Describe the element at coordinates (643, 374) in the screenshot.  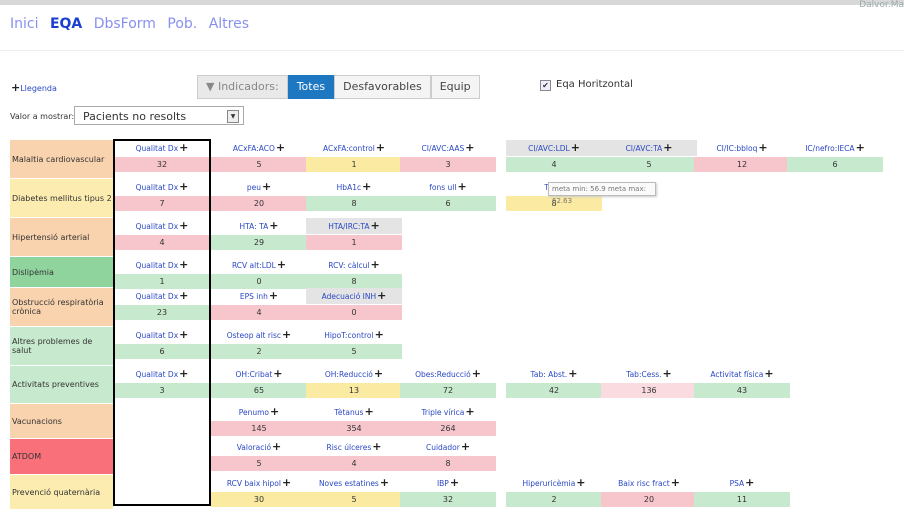
I see `indicator-name: Tab:Cess.` at that location.